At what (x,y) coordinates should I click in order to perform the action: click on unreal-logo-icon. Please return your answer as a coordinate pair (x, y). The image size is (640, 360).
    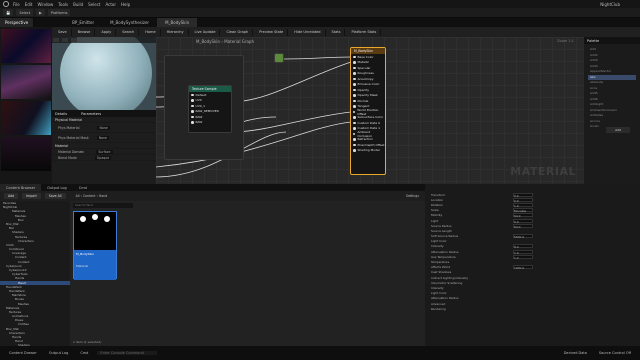
    Looking at the image, I should click on (6, 4).